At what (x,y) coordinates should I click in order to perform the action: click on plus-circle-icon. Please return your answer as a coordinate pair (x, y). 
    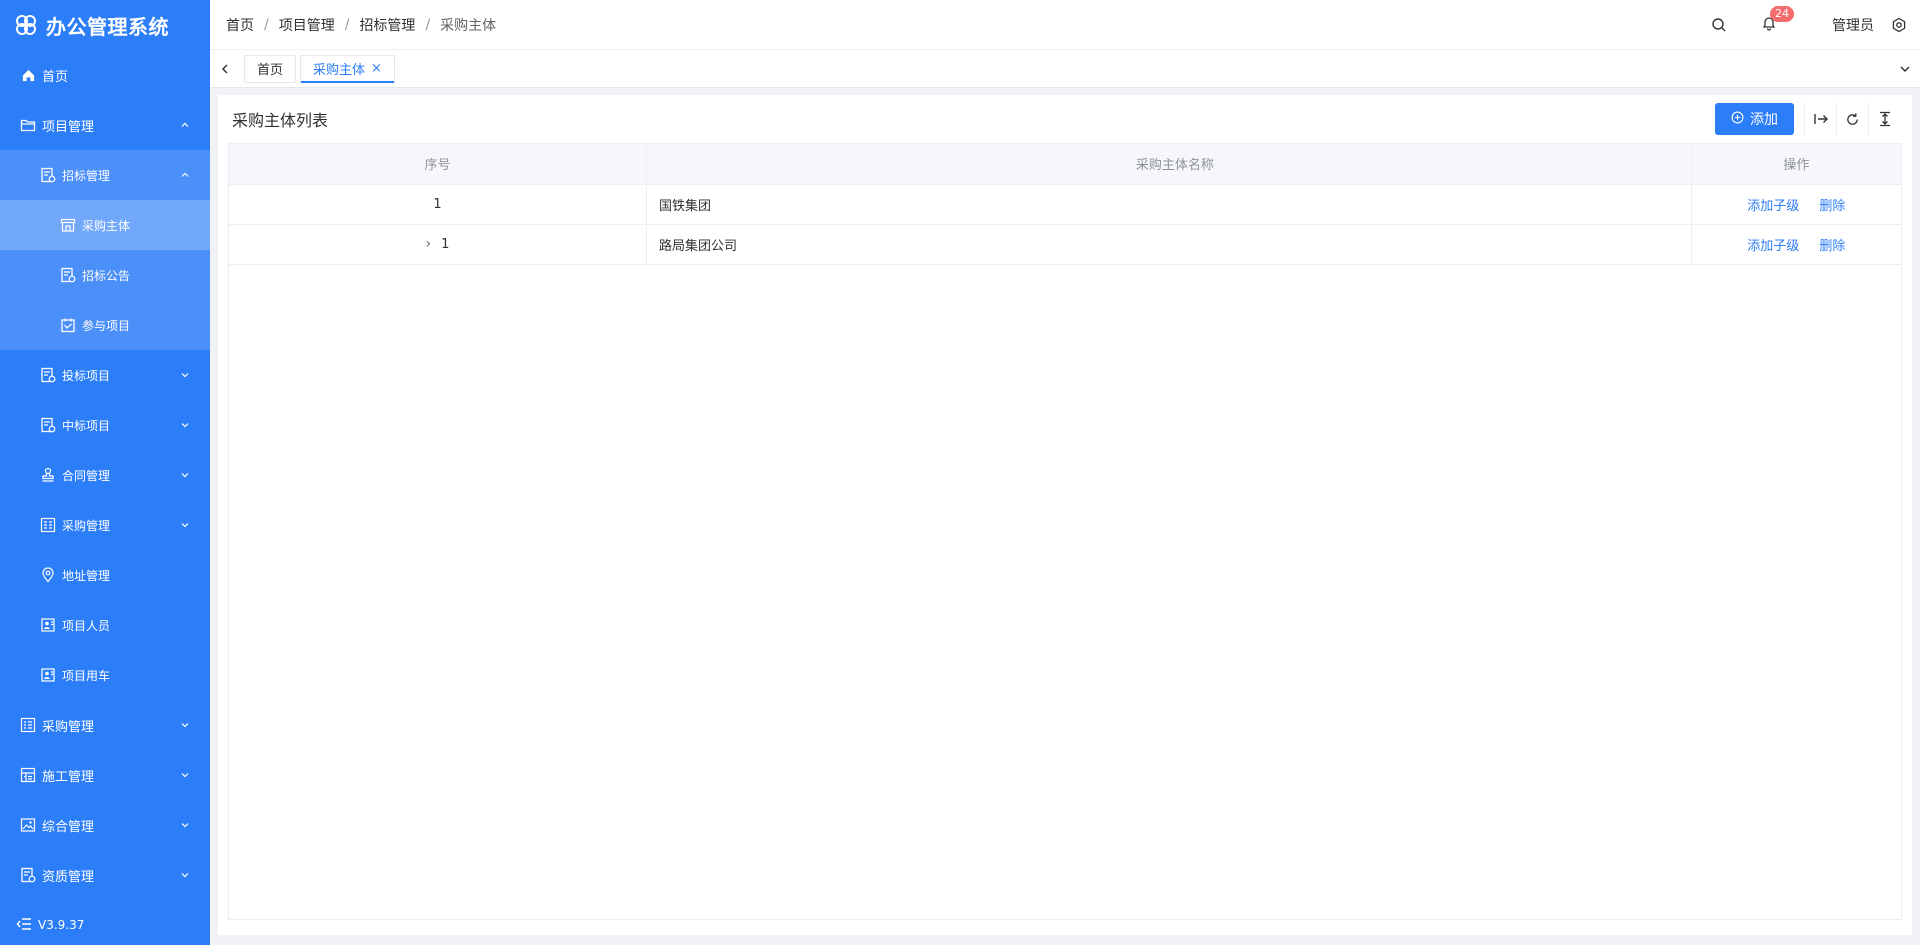
    Looking at the image, I should click on (1737, 119).